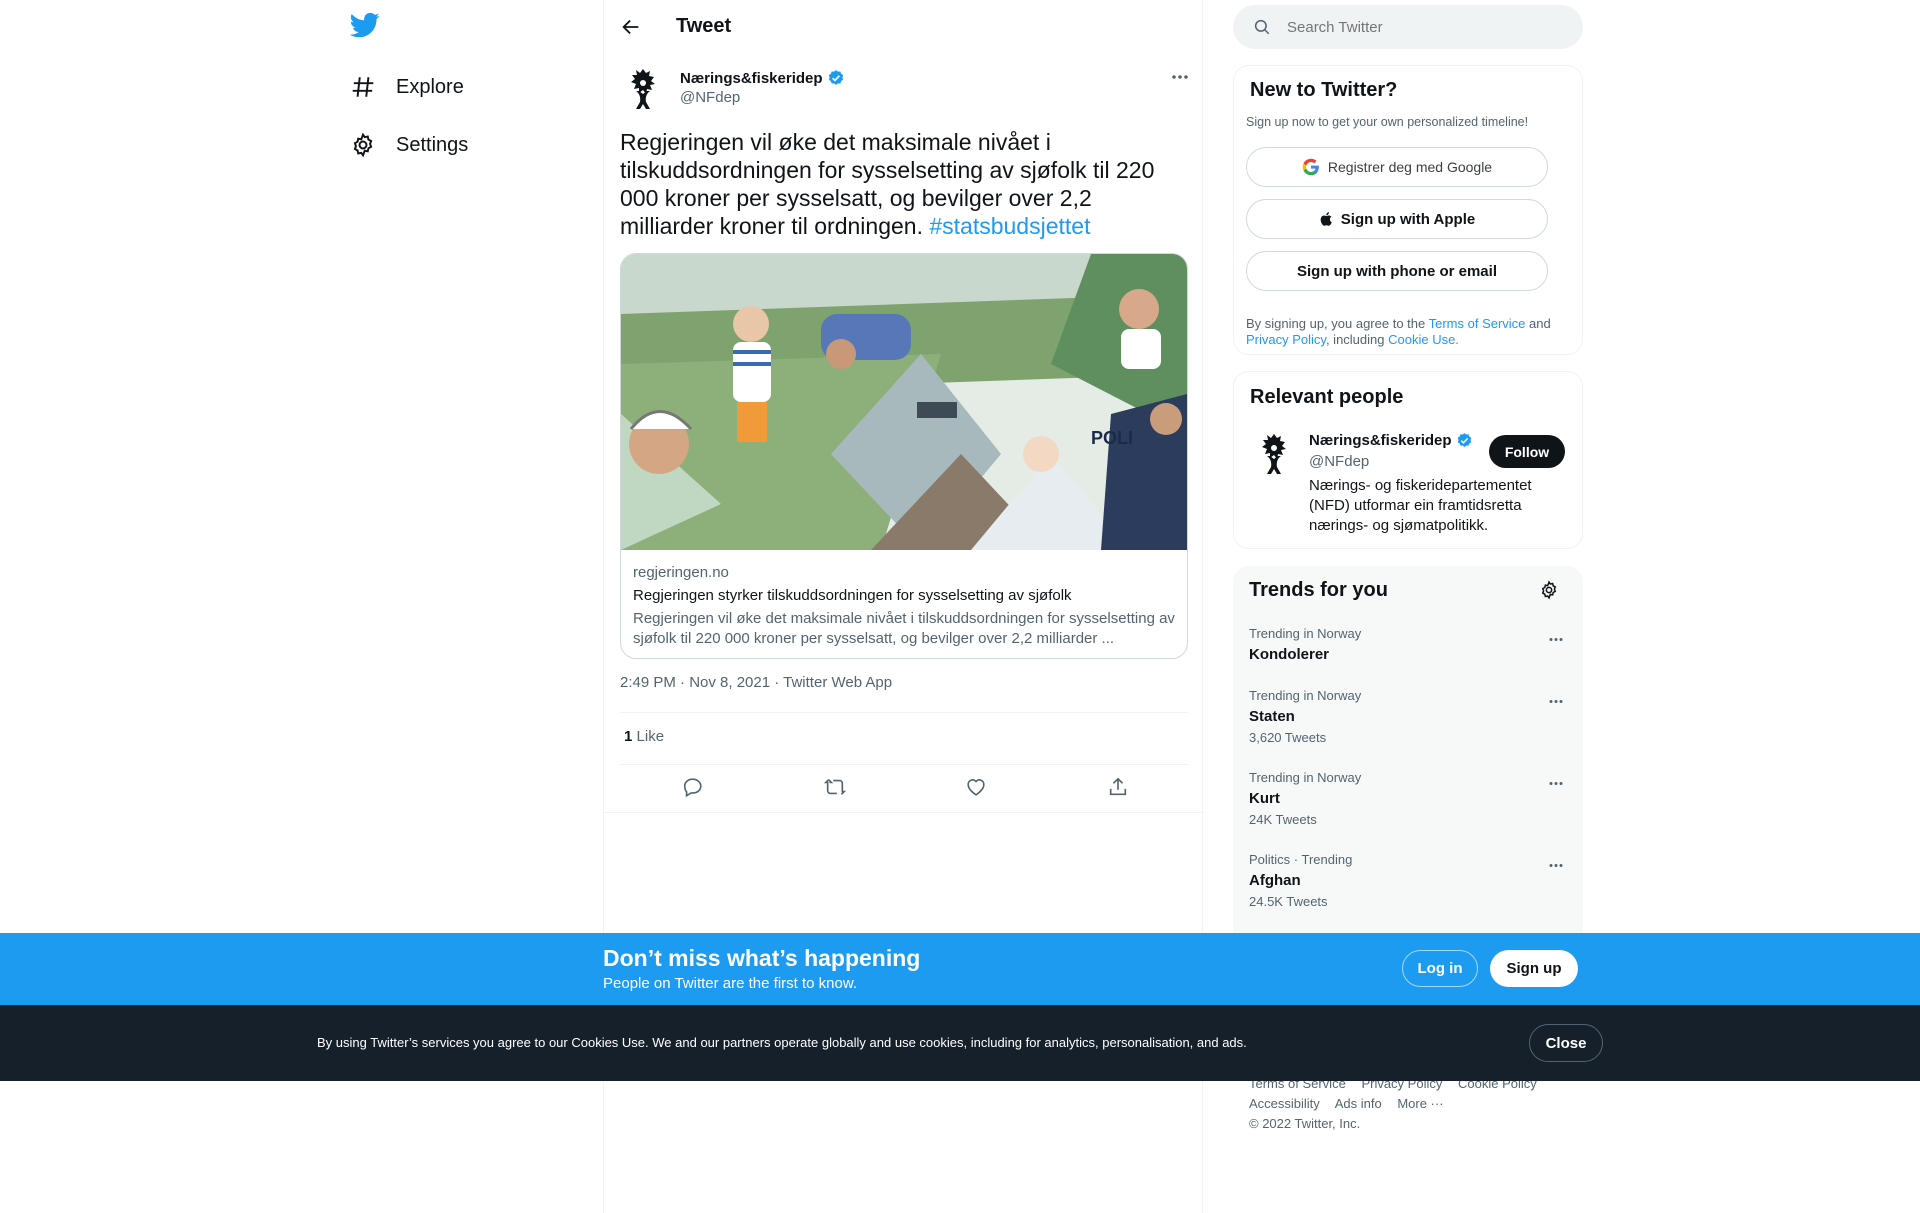  I want to click on author-name-text: Nærings&fiskeridep, so click(751, 78).